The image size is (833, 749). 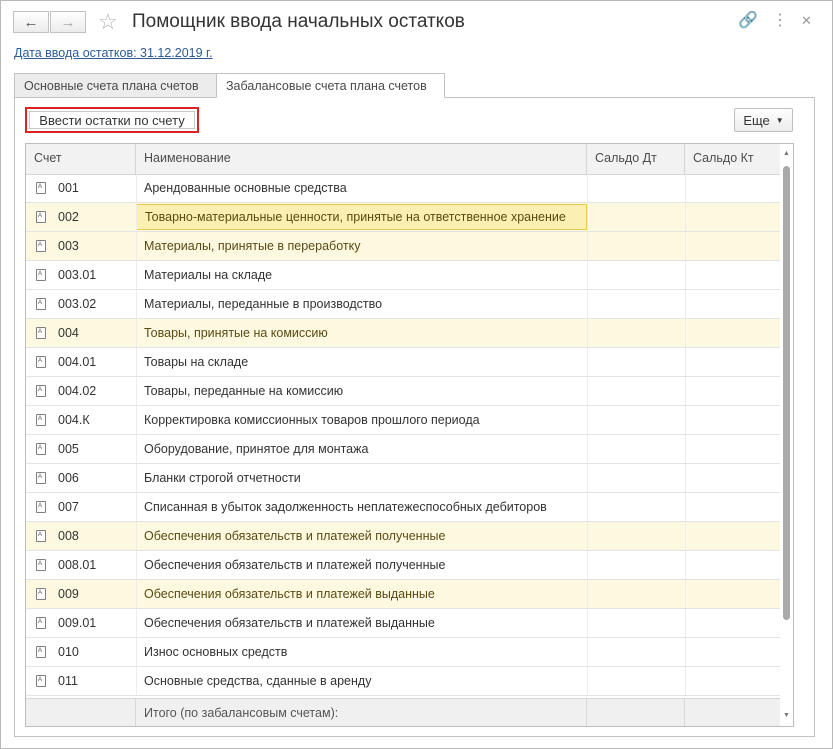 What do you see at coordinates (361, 712) in the screenshot?
I see `footer-total-label: Итого (по забалансовым счетам):` at bounding box center [361, 712].